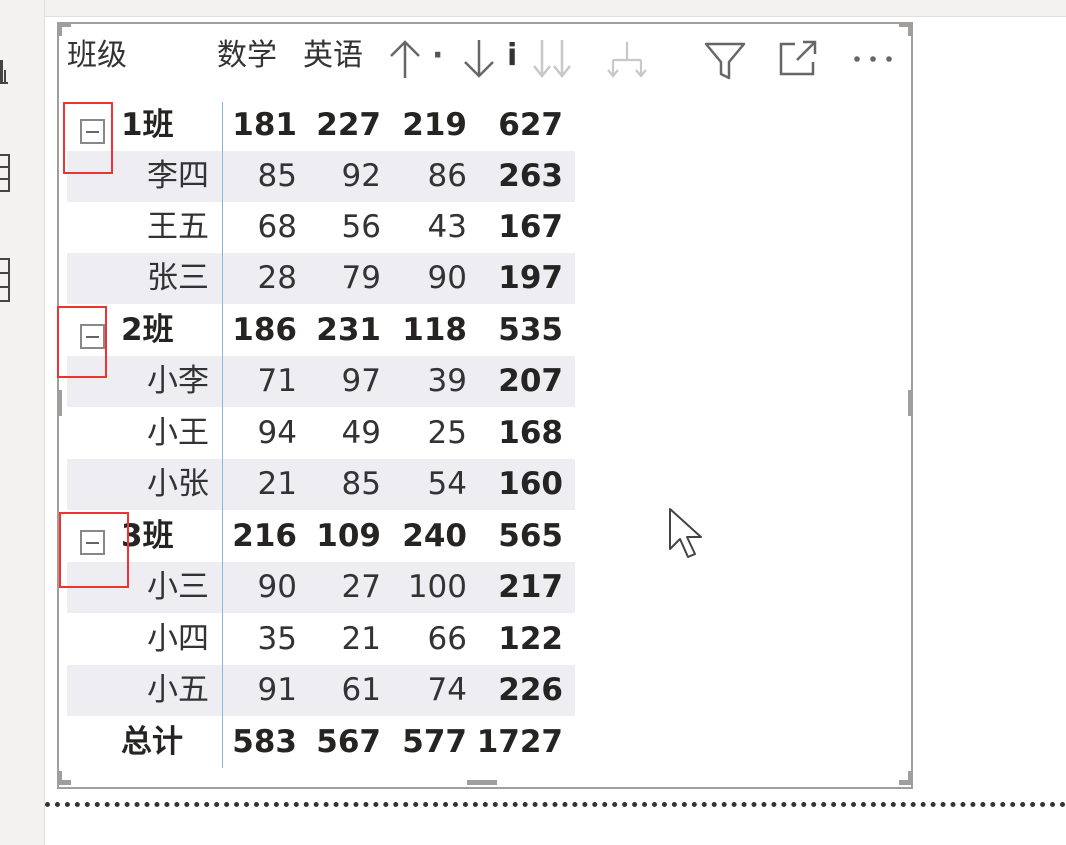 The height and width of the screenshot is (845, 1066). I want to click on resize-handle-bottom-left, so click(59, 778).